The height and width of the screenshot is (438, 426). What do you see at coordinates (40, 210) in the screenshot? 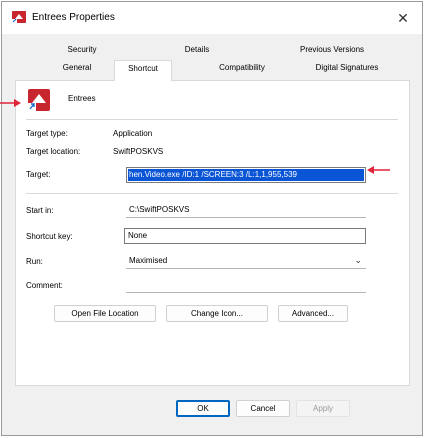
I see `start-in-label: Start in:` at bounding box center [40, 210].